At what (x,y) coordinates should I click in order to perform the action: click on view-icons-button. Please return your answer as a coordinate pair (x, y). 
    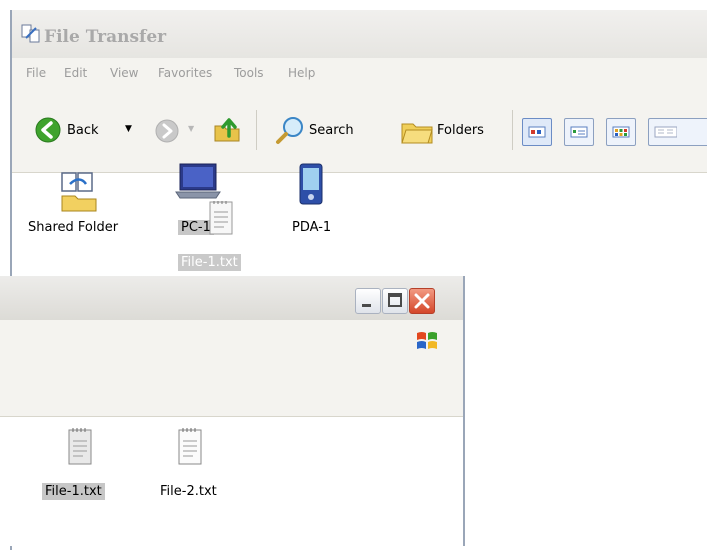
    Looking at the image, I should click on (621, 132).